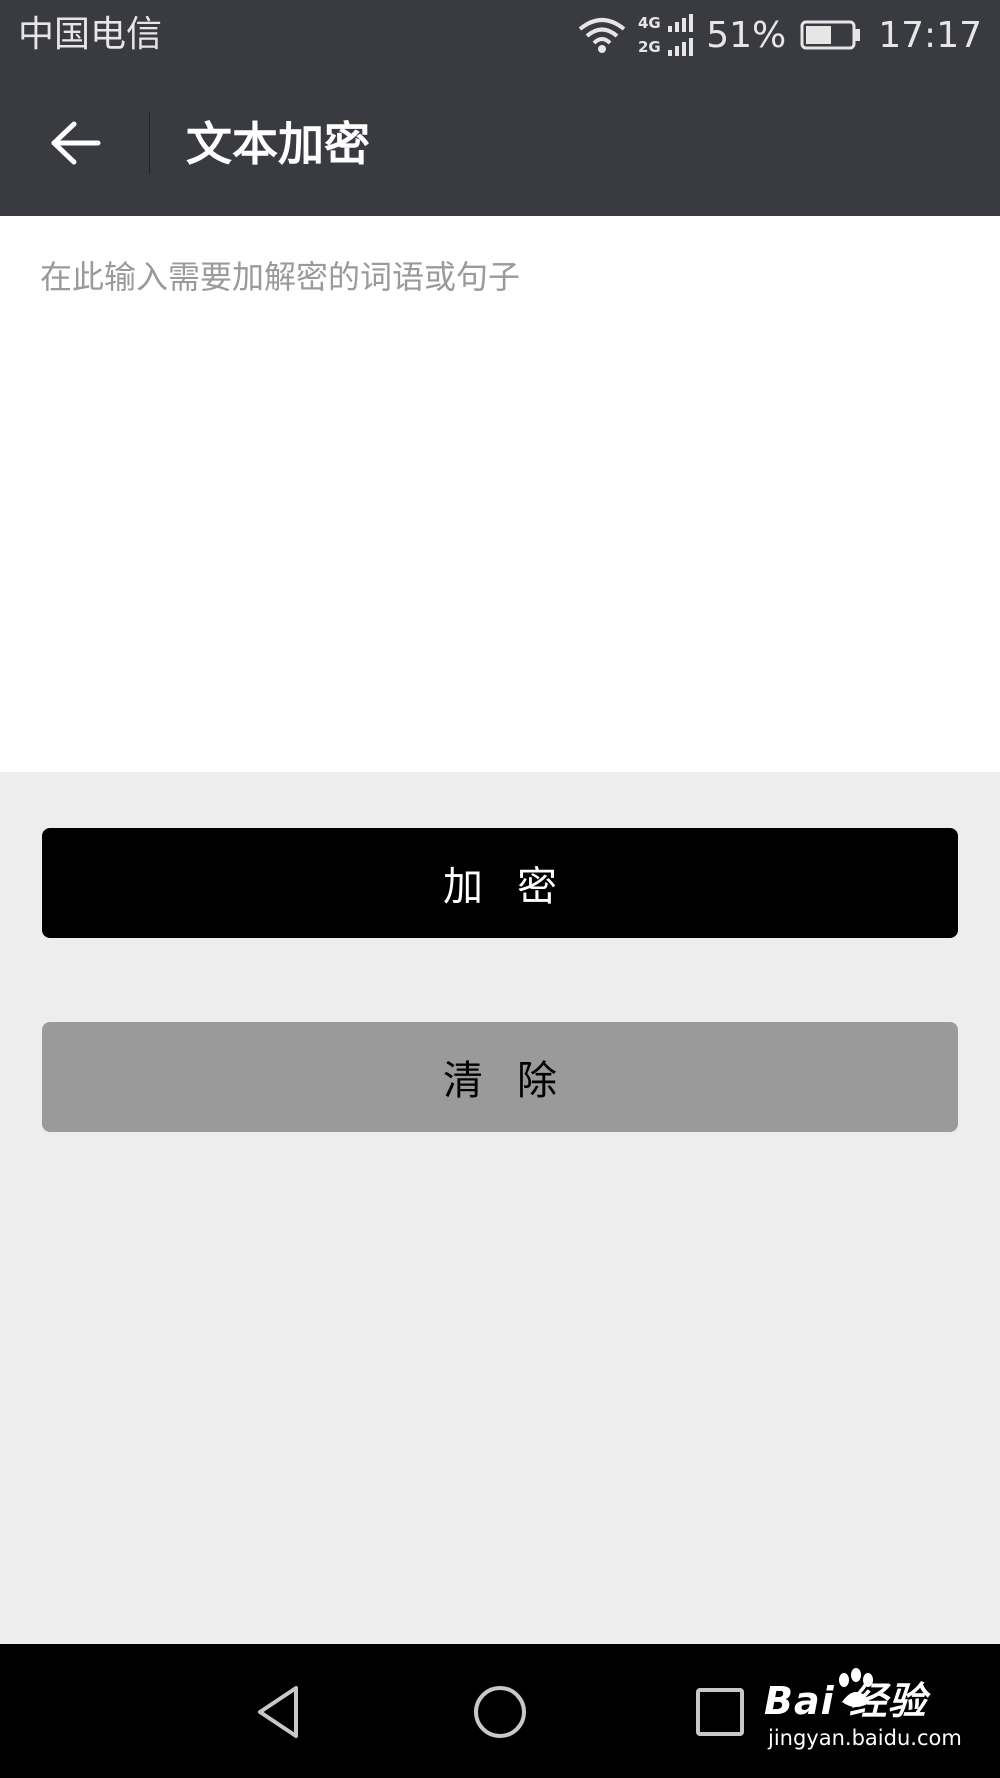  I want to click on encrypt-button-label: 加密, so click(517, 887).